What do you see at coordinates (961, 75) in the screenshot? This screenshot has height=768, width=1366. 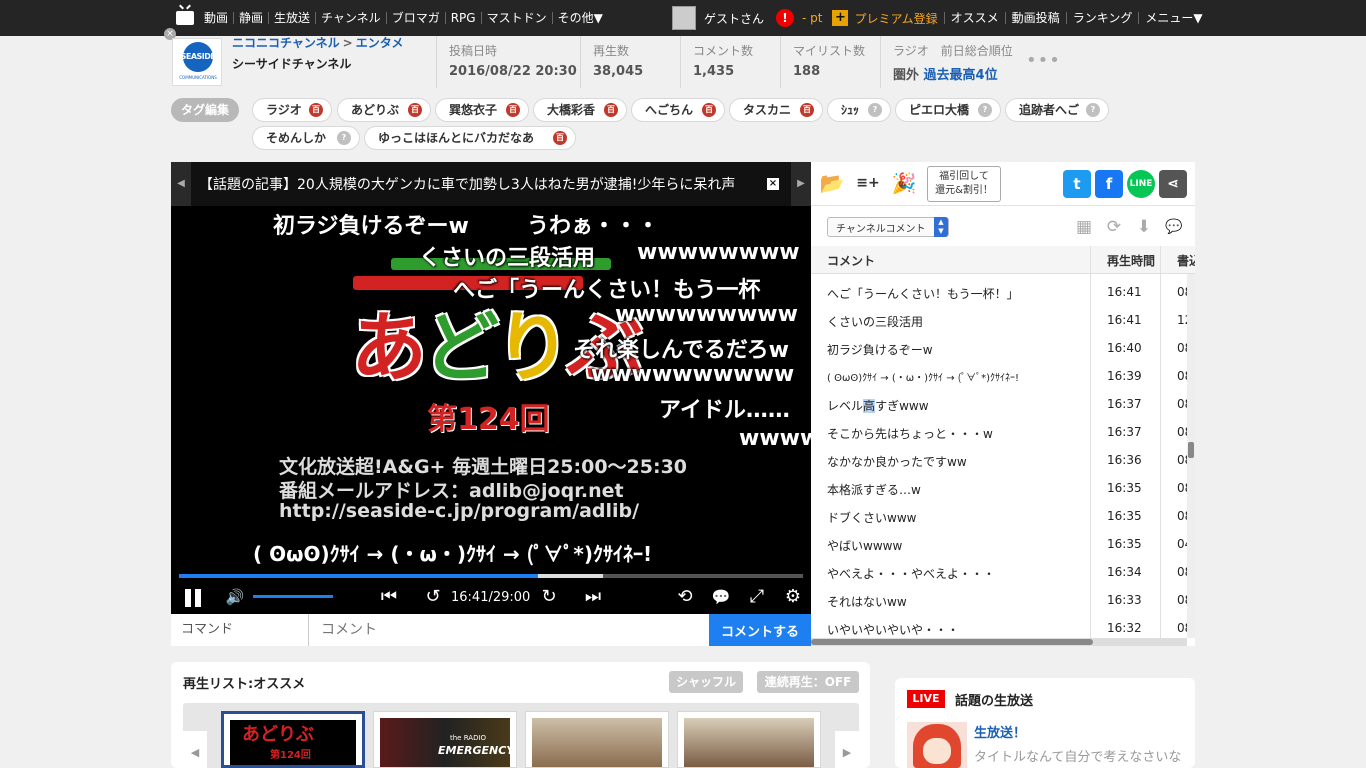 I see `ranking-best-link: 過去最高4位` at bounding box center [961, 75].